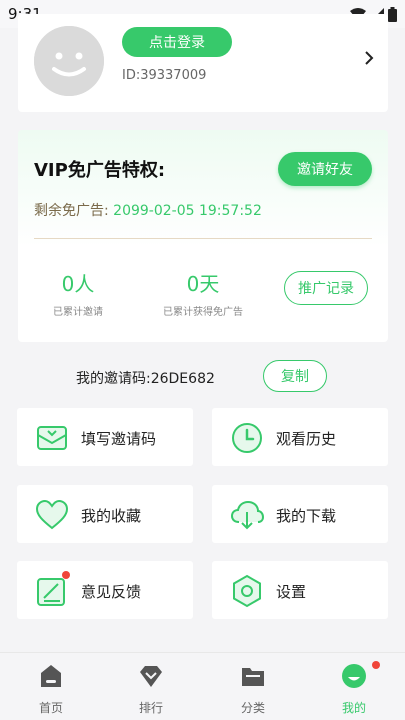  What do you see at coordinates (150, 708) in the screenshot?
I see `nav-label: 排行` at bounding box center [150, 708].